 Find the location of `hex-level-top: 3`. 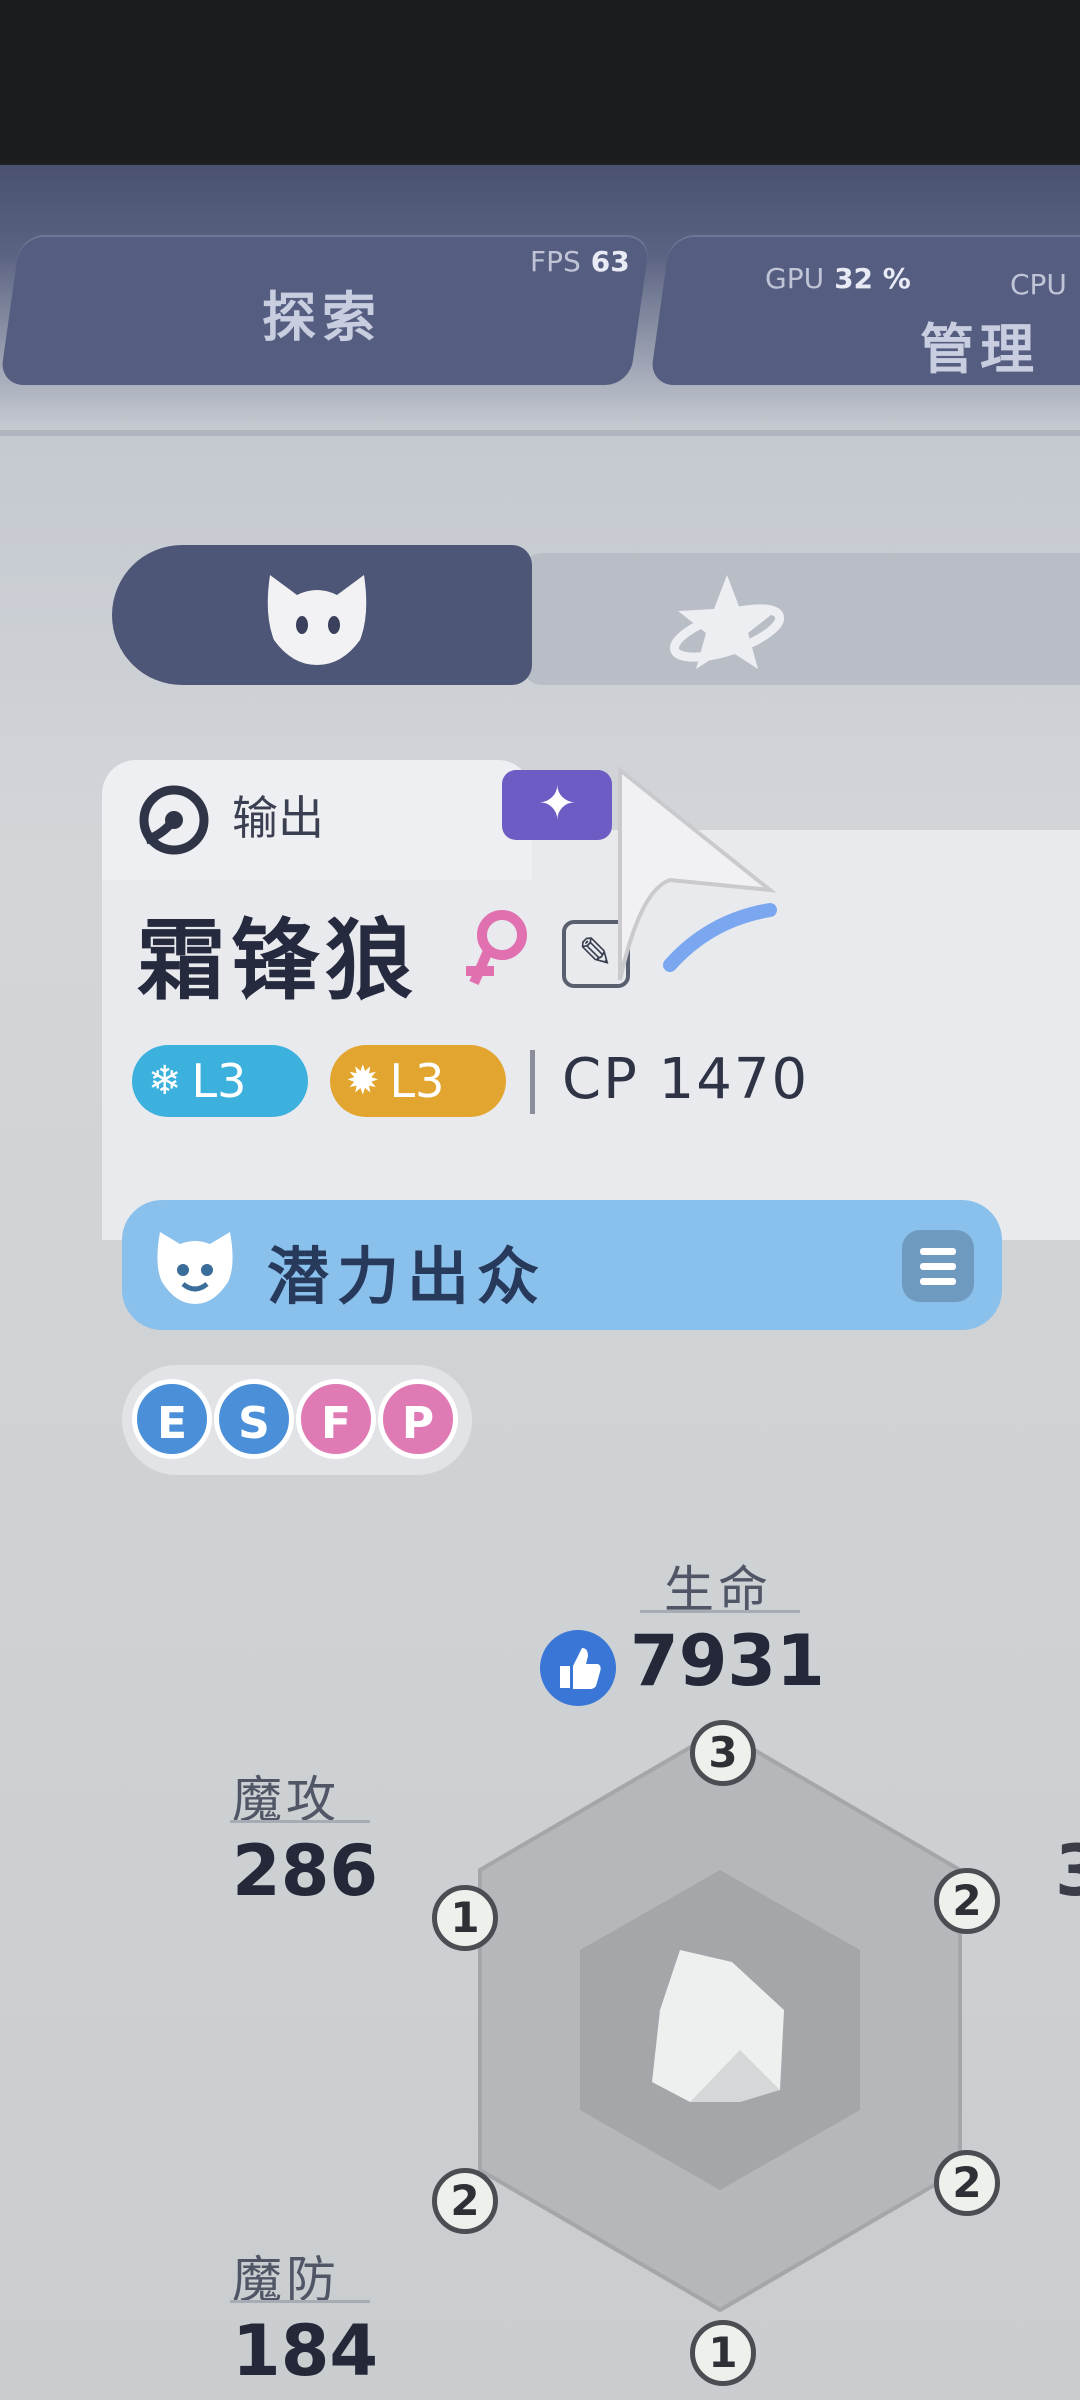

hex-level-top: 3 is located at coordinates (723, 1753).